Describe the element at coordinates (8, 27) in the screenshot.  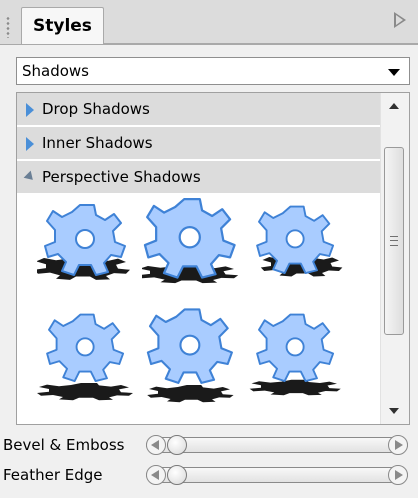
I see `panel-grip-icon` at that location.